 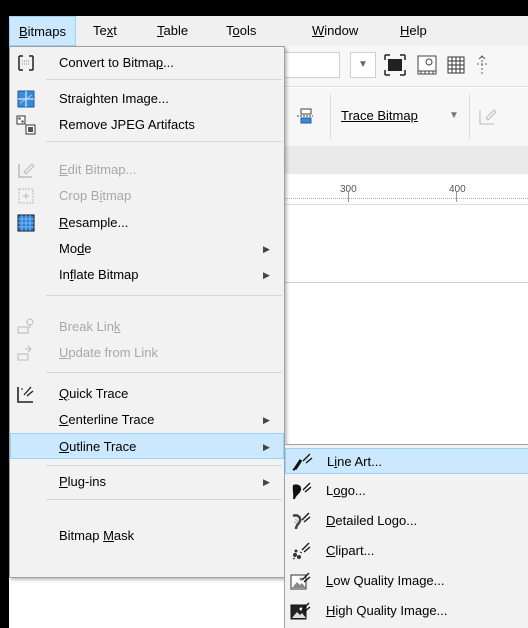 What do you see at coordinates (264, 8) in the screenshot?
I see `window-top-edge` at bounding box center [264, 8].